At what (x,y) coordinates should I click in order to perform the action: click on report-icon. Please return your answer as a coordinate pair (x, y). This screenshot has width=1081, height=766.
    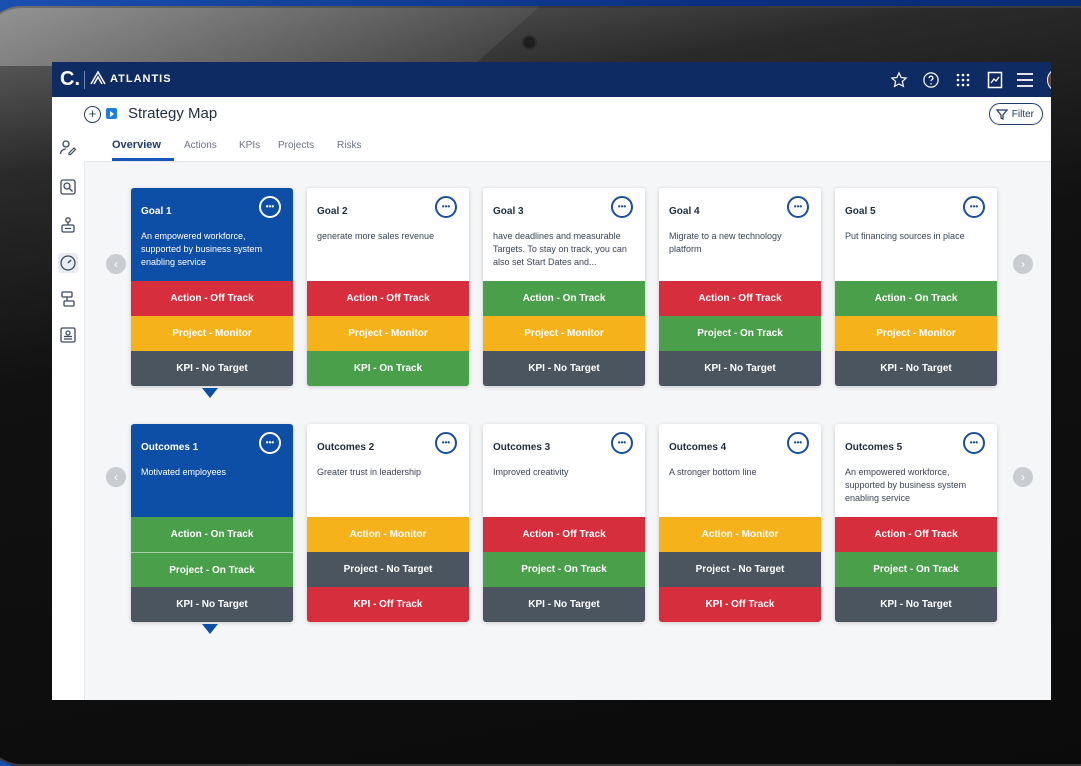
    Looking at the image, I should click on (995, 80).